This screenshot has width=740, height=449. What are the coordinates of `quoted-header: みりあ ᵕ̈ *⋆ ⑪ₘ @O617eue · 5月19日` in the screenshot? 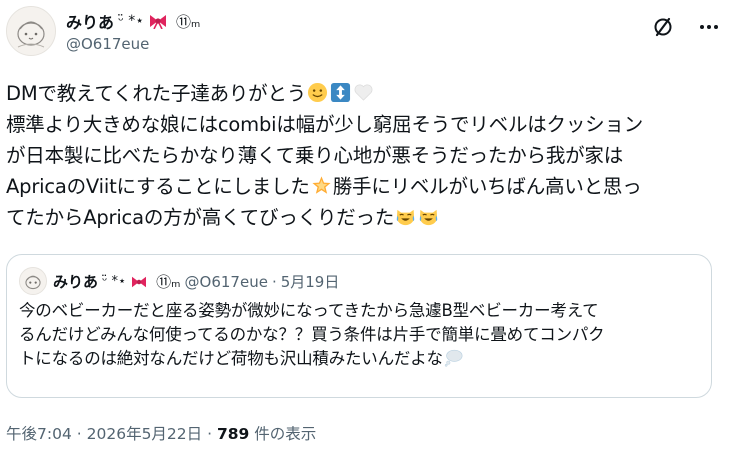 It's located at (196, 281).